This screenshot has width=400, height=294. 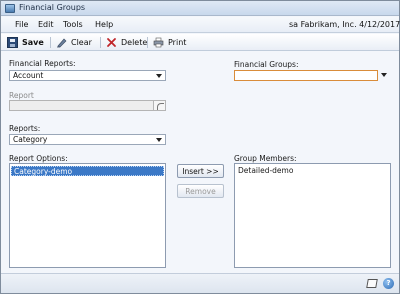 What do you see at coordinates (12, 42) in the screenshot?
I see `save-icon` at bounding box center [12, 42].